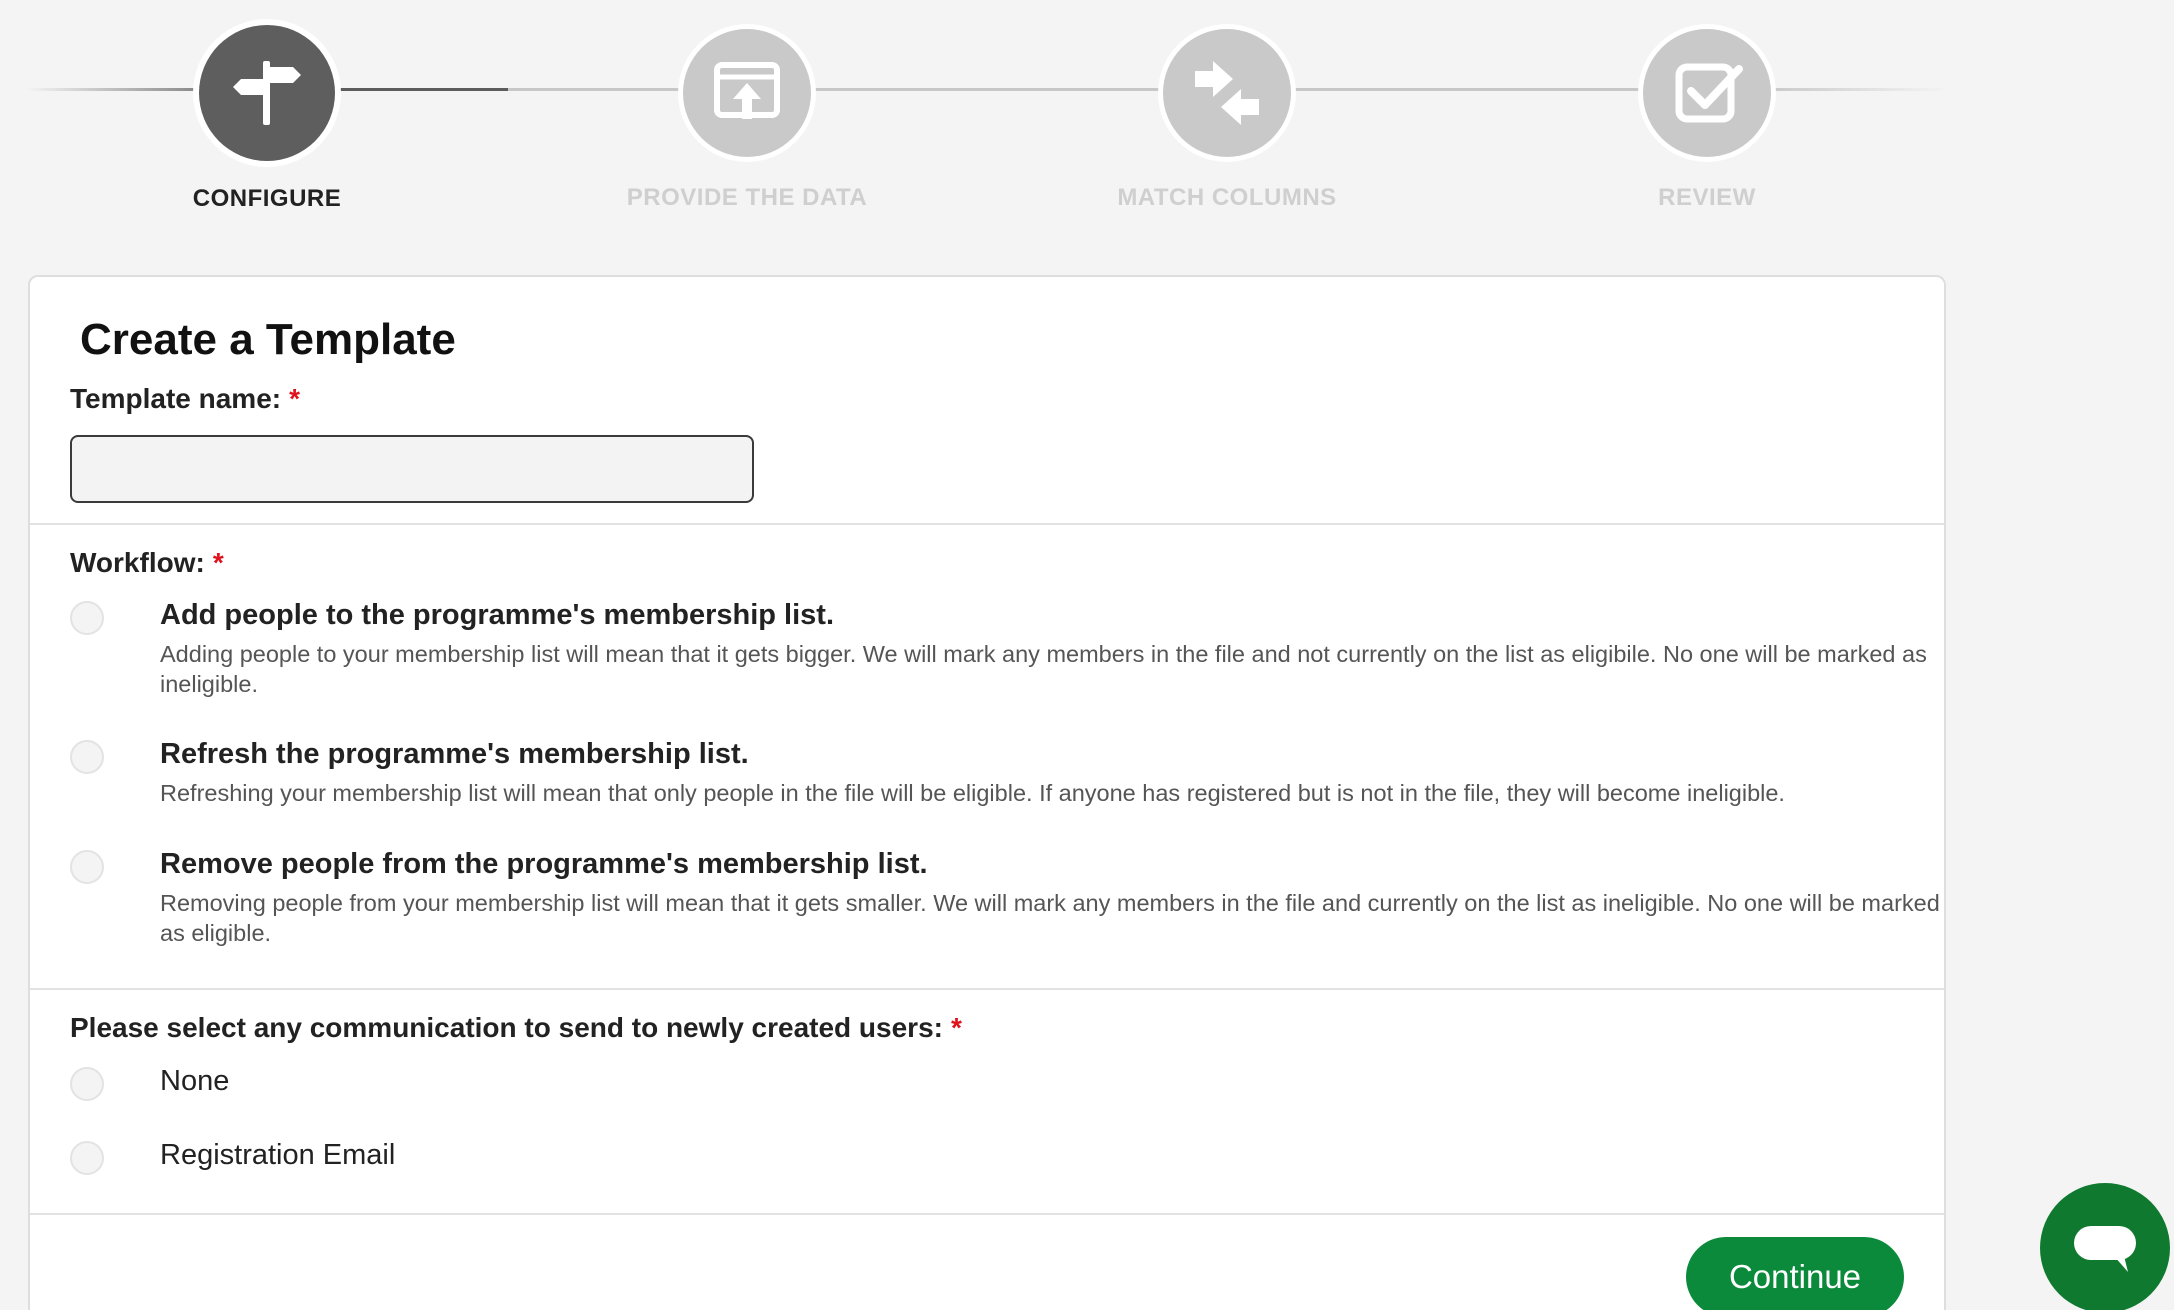  I want to click on step-match-columns-circle, so click(1227, 93).